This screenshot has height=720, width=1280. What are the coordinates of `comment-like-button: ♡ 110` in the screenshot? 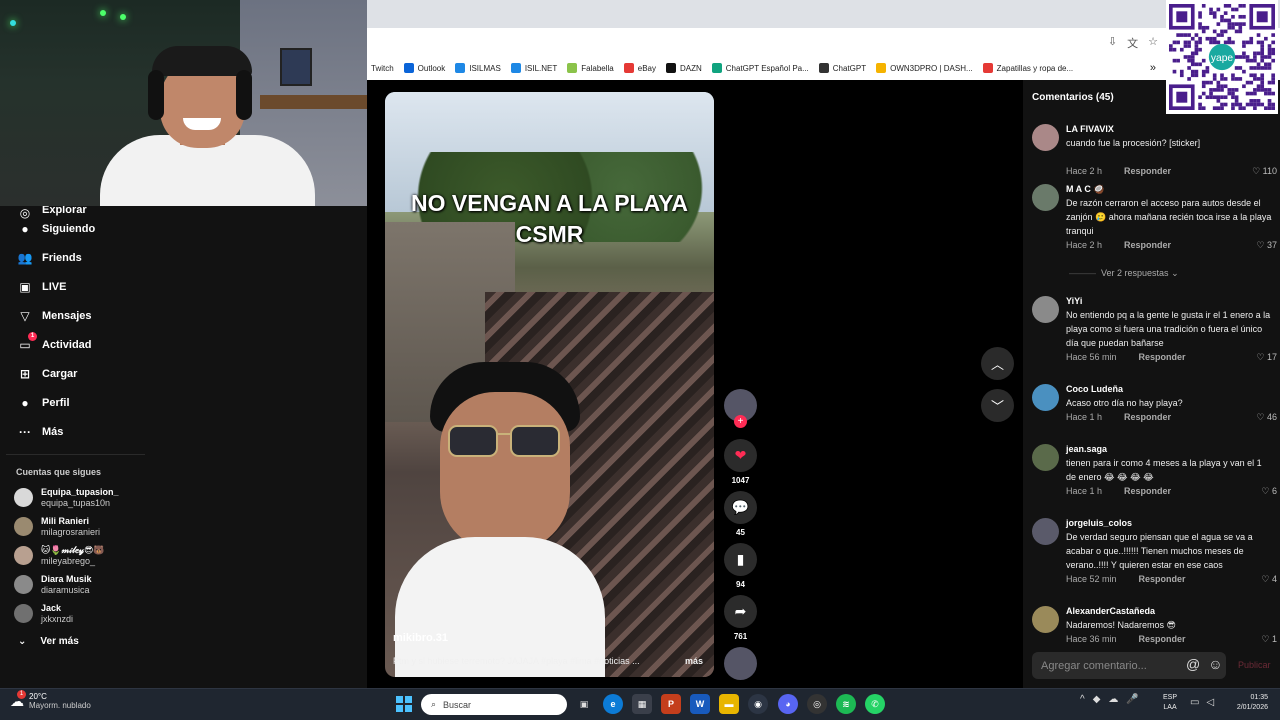 It's located at (1264, 171).